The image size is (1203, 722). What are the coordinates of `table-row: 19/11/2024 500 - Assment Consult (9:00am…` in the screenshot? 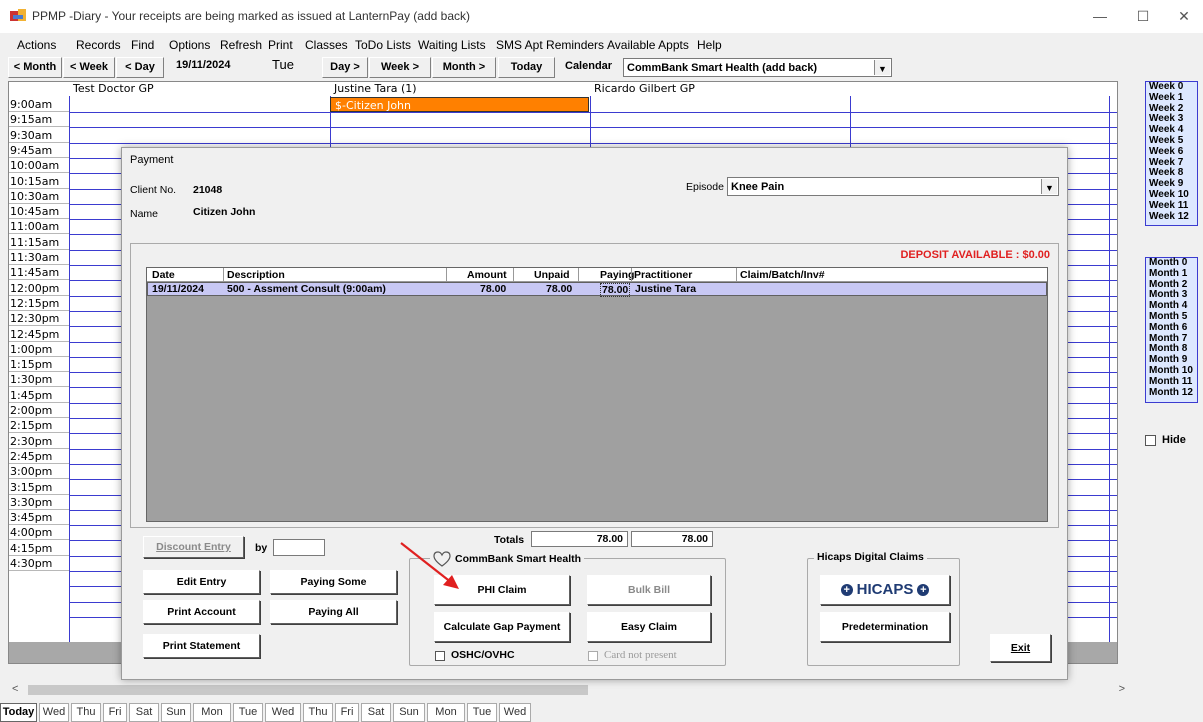 It's located at (597, 289).